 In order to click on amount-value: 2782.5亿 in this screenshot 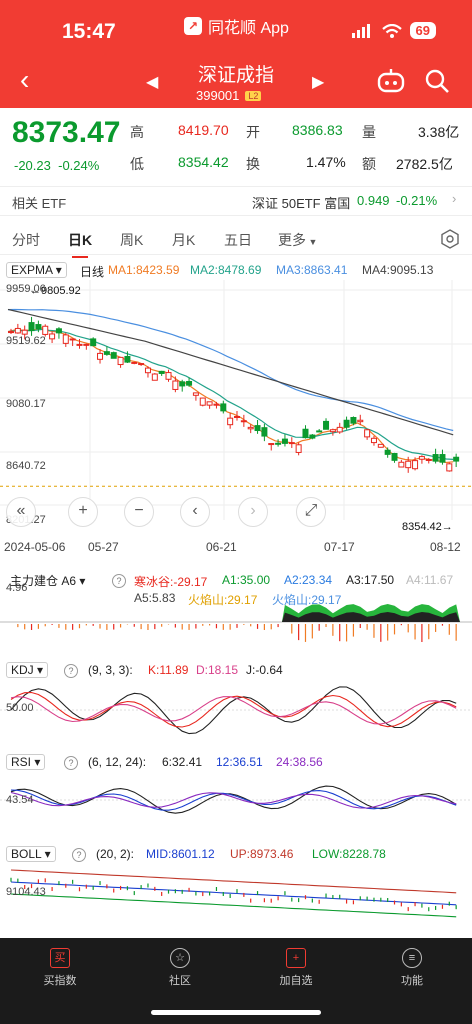, I will do `click(424, 164)`.